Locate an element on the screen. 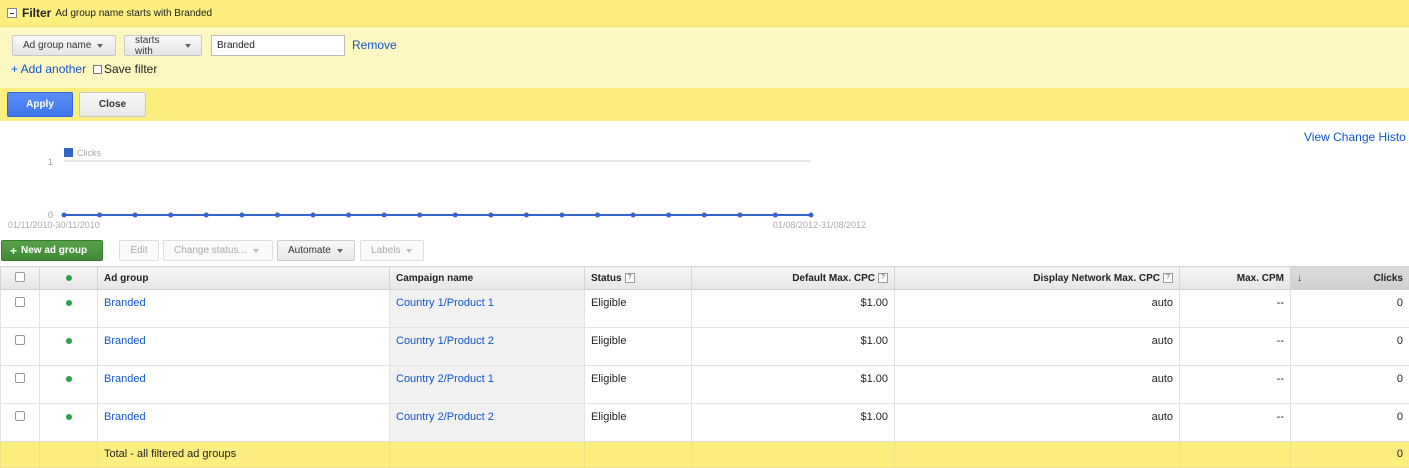 This screenshot has height=468, width=1409. header-max-cpm: Max. CPM is located at coordinates (1235, 278).